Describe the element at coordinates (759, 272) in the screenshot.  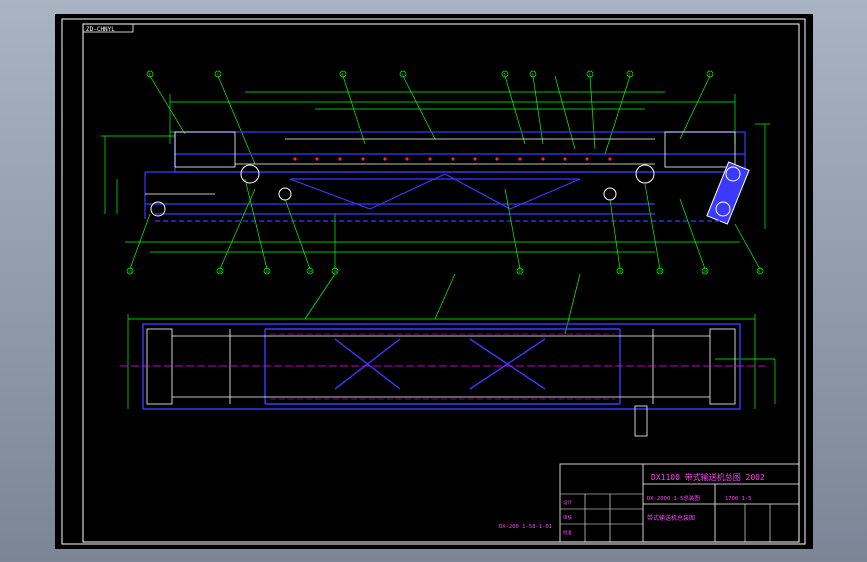
I see `balloon-bottom-9: 8` at that location.